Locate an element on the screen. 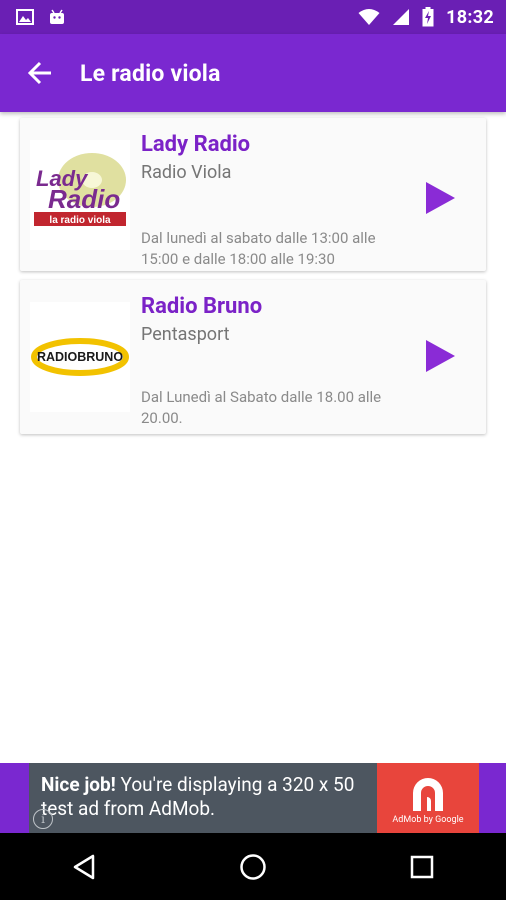 This screenshot has width=506, height=900. status-bar-system: 18:32 is located at coordinates (432, 17).